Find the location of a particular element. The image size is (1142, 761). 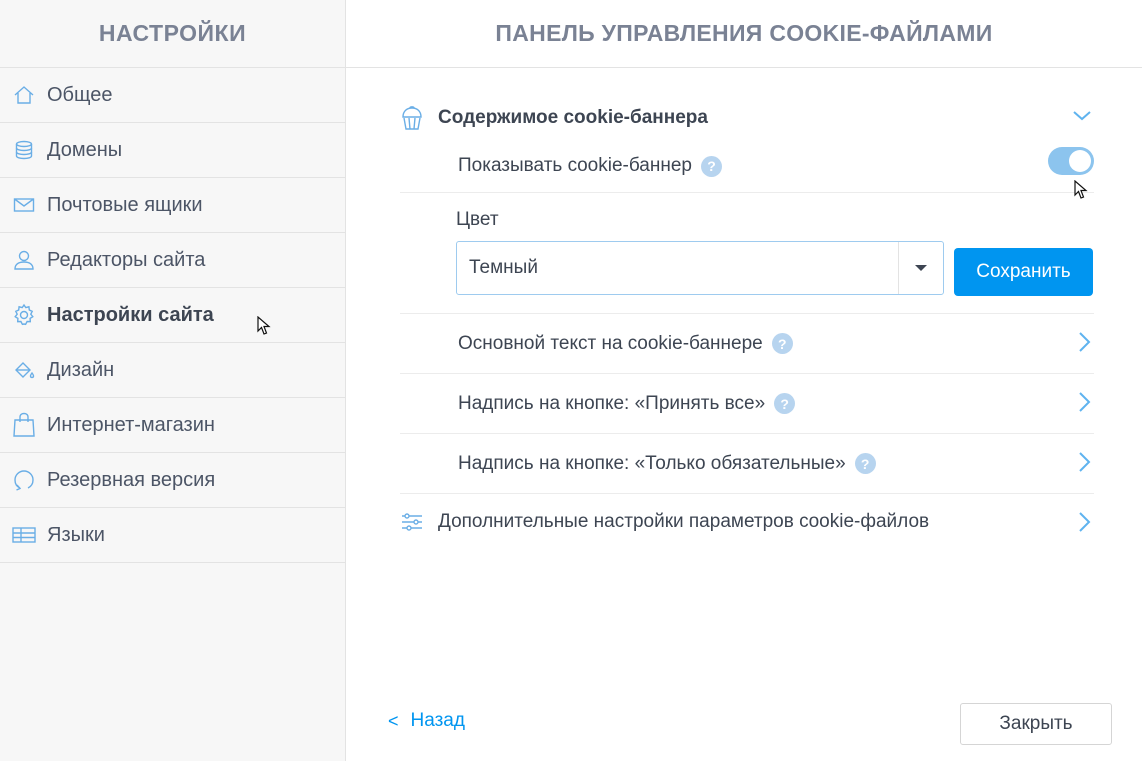

sidebar-item-general: Общее is located at coordinates (172, 95).